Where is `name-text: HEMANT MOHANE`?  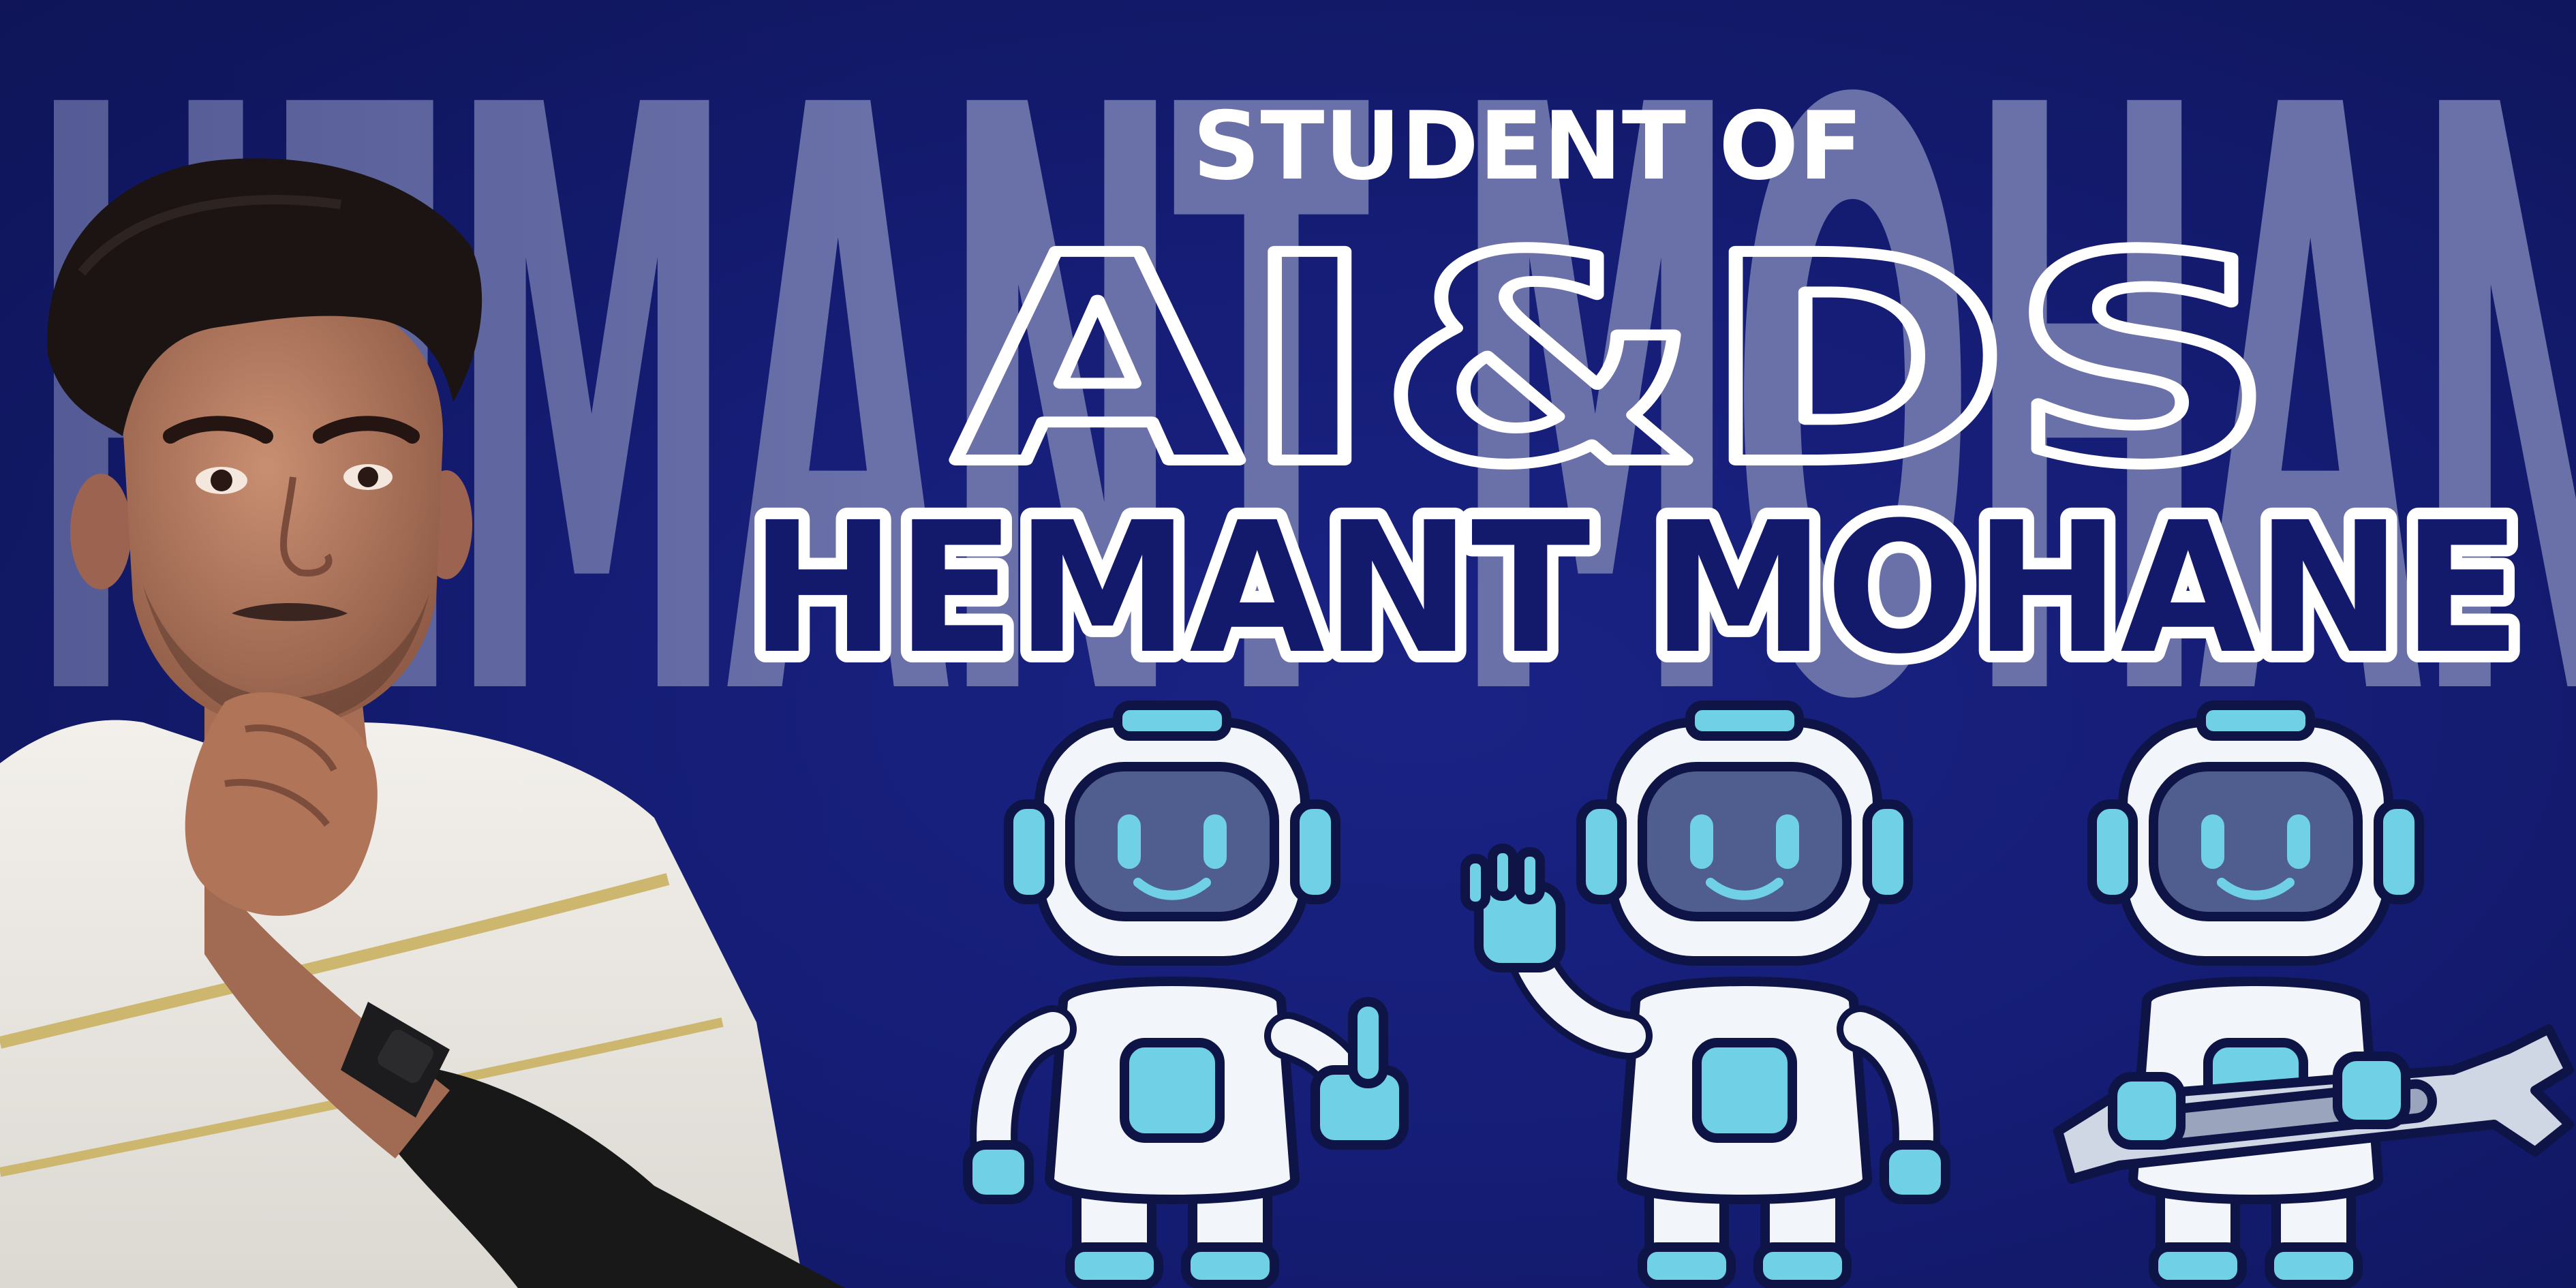 name-text: HEMANT MOHANE is located at coordinates (1635, 586).